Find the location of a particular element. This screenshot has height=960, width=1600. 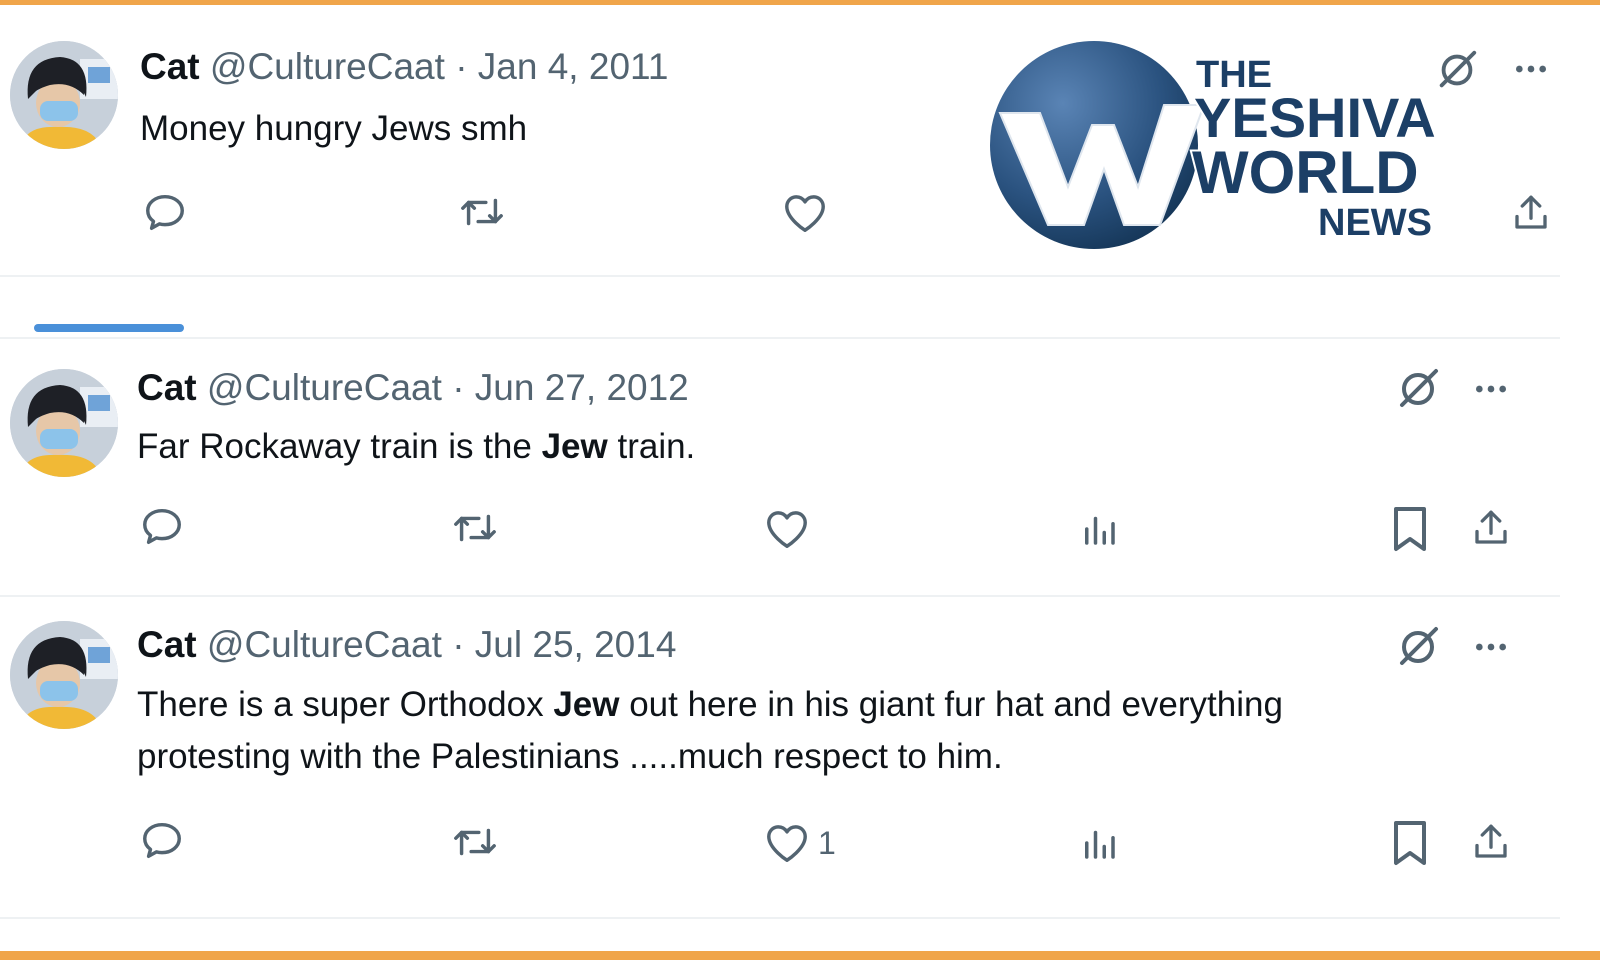

tweet-date: Jan 4, 2011 is located at coordinates (573, 66).